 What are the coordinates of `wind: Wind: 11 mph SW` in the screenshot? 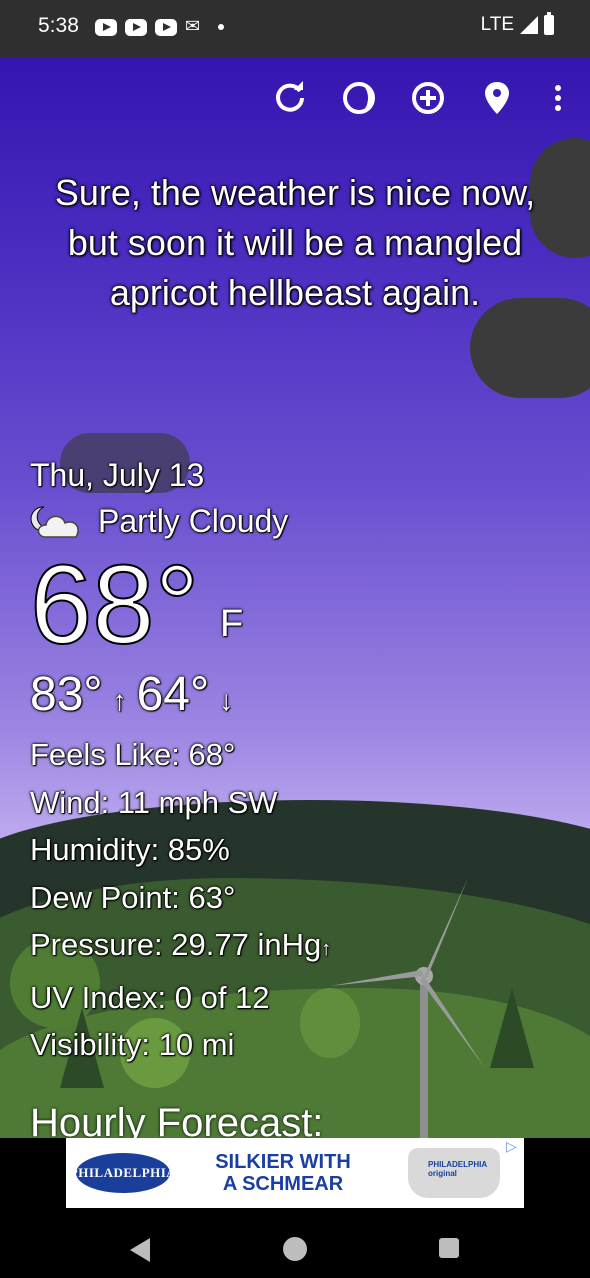 It's located at (154, 802).